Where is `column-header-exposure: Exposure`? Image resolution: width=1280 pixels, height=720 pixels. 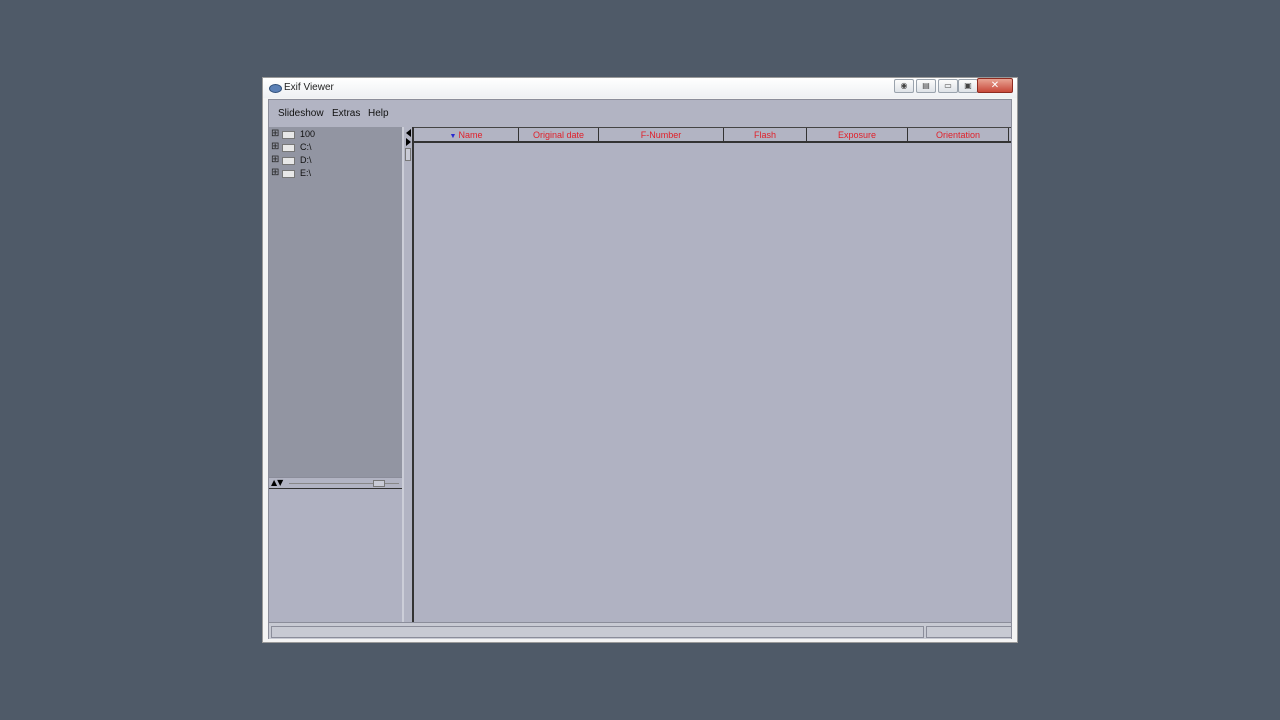 column-header-exposure: Exposure is located at coordinates (857, 135).